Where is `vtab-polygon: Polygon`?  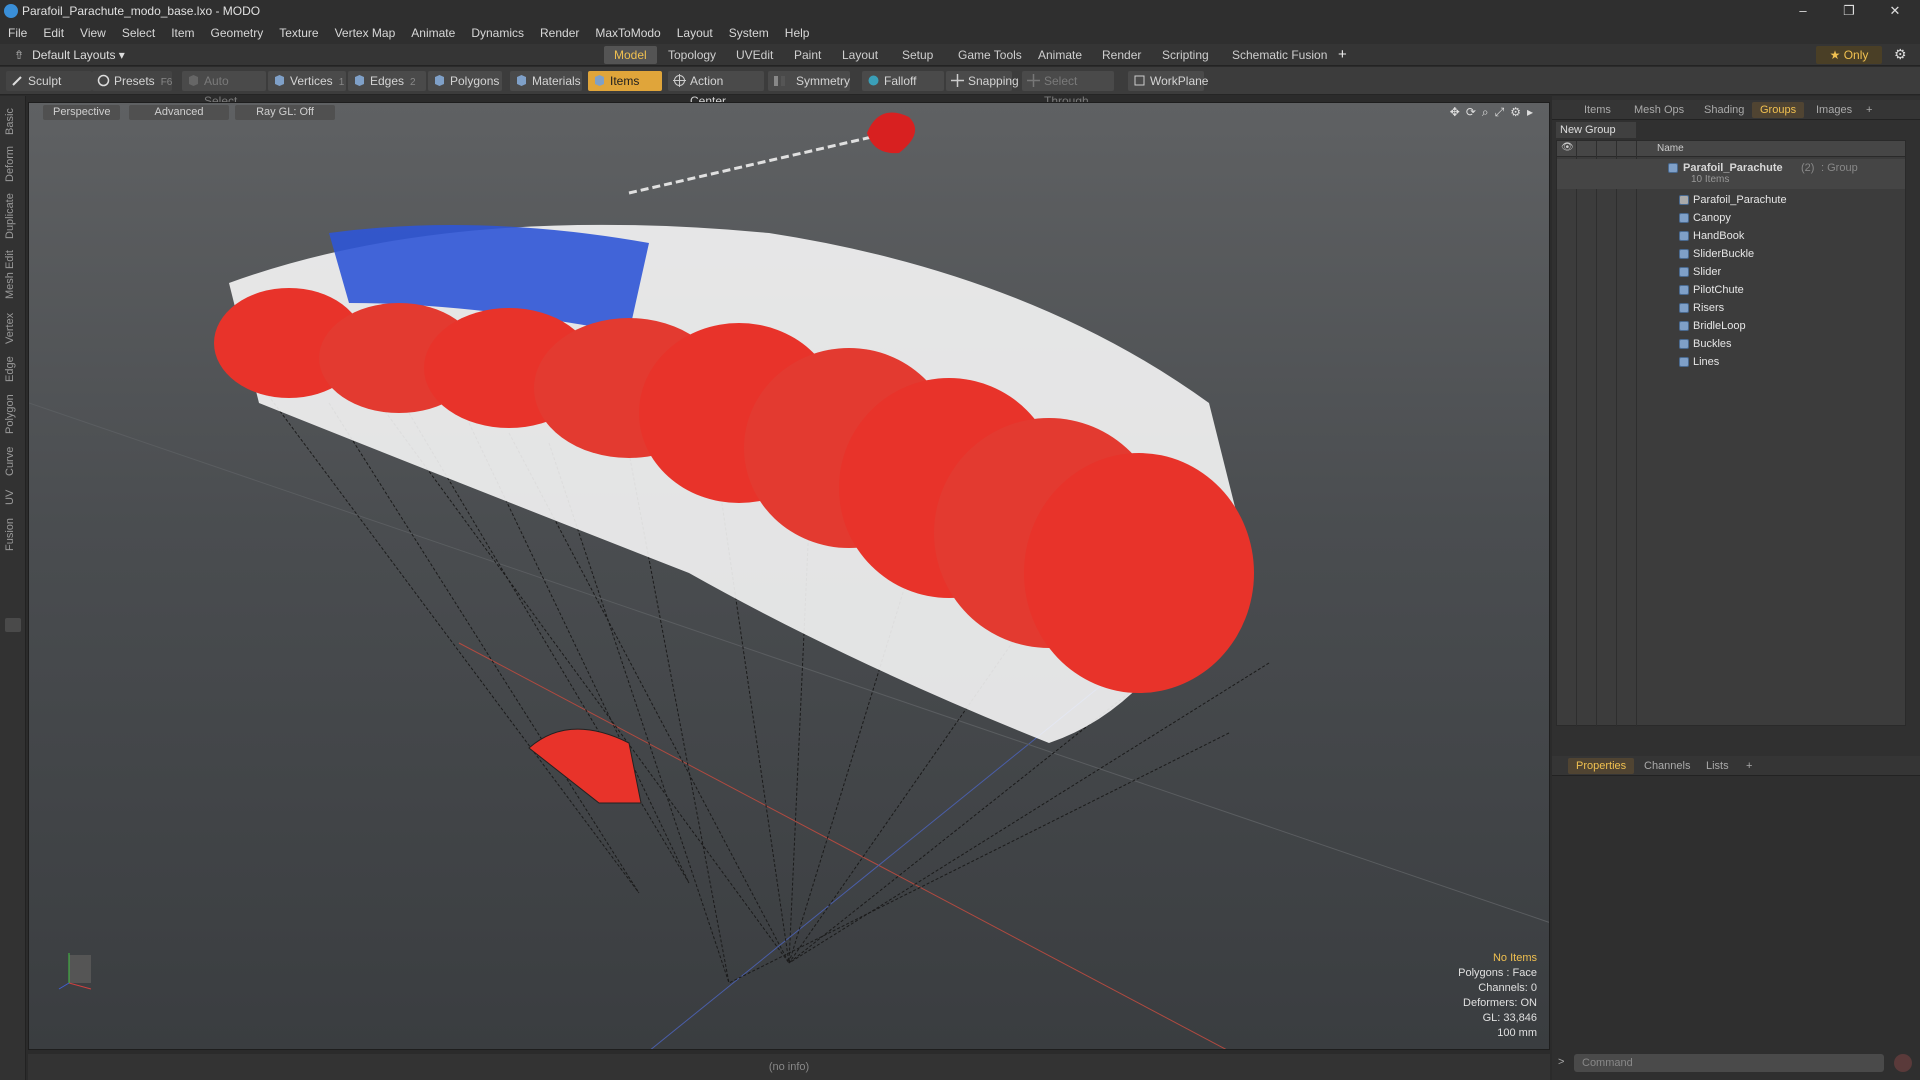
vtab-polygon: Polygon is located at coordinates (13, 414).